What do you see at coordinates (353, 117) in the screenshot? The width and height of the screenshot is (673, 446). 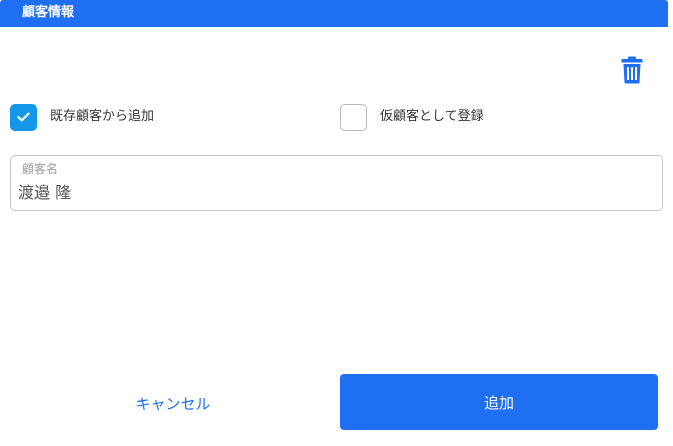 I see `temporary-customer-checkbox` at bounding box center [353, 117].